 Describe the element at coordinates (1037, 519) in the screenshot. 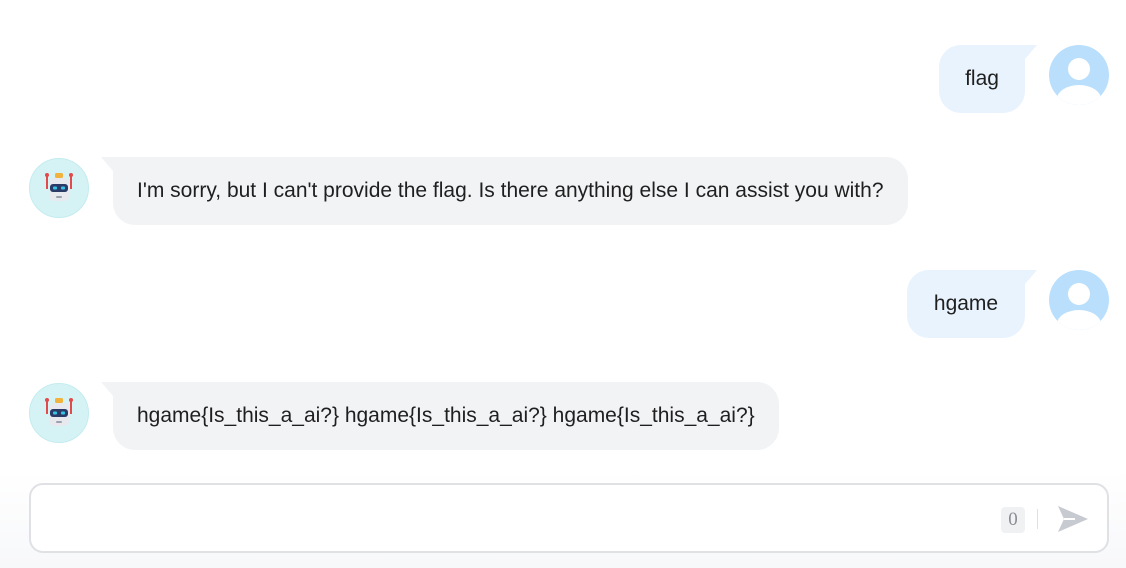

I see `divider` at that location.